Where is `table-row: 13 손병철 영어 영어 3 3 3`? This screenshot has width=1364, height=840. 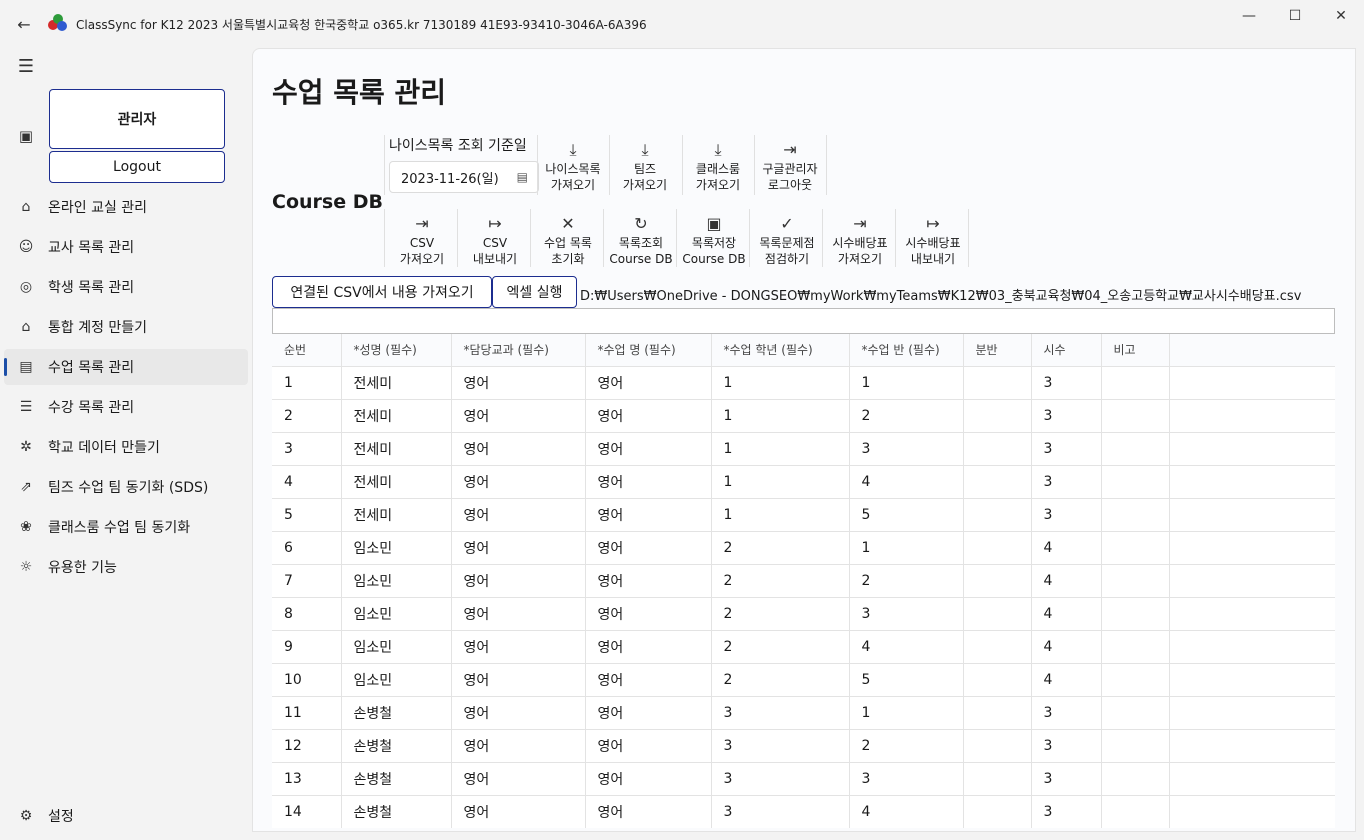 table-row: 13 손병철 영어 영어 3 3 3 is located at coordinates (803, 778).